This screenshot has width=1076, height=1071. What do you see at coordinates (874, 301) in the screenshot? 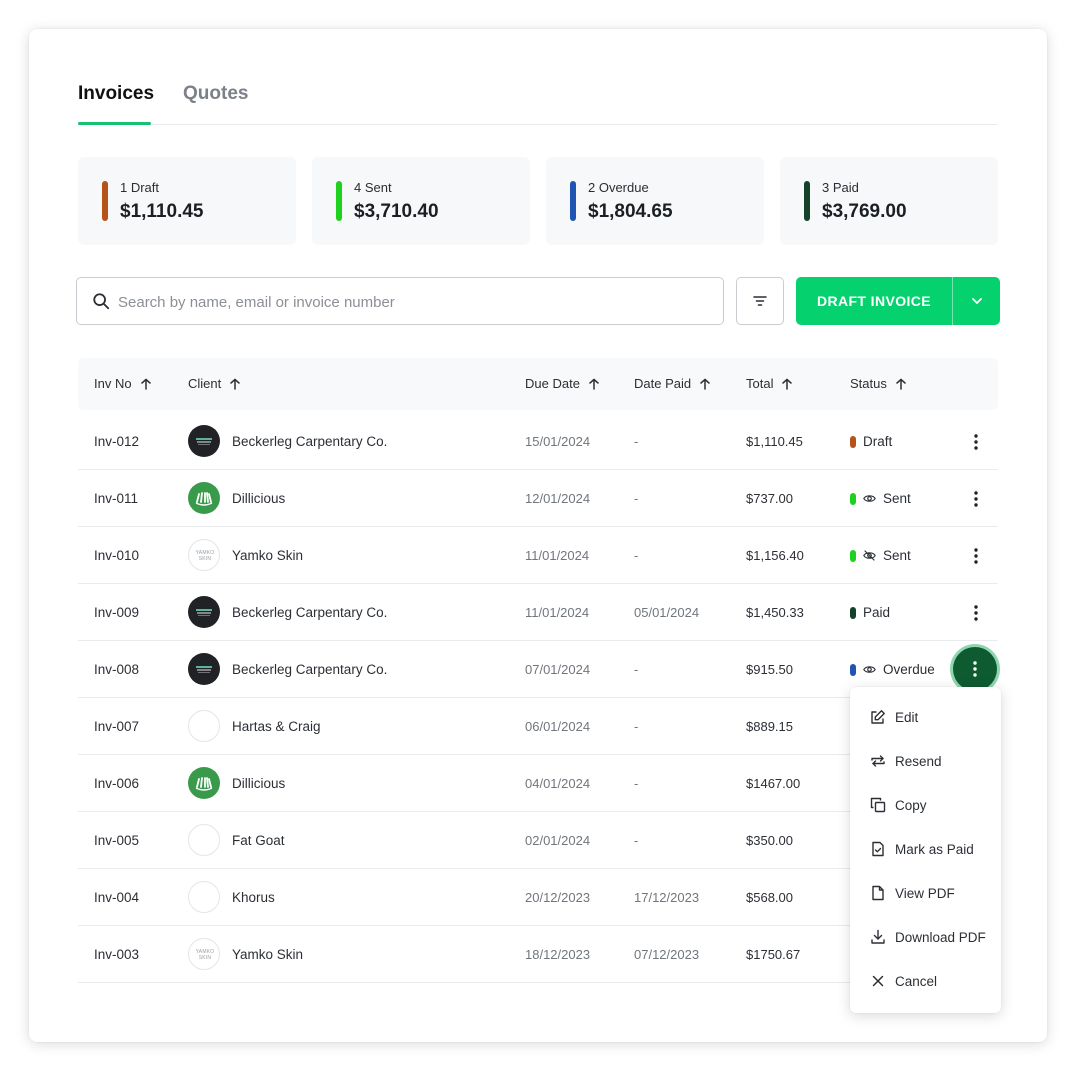
I see `draft-invoice-label: DRAFT INVOICE` at bounding box center [874, 301].